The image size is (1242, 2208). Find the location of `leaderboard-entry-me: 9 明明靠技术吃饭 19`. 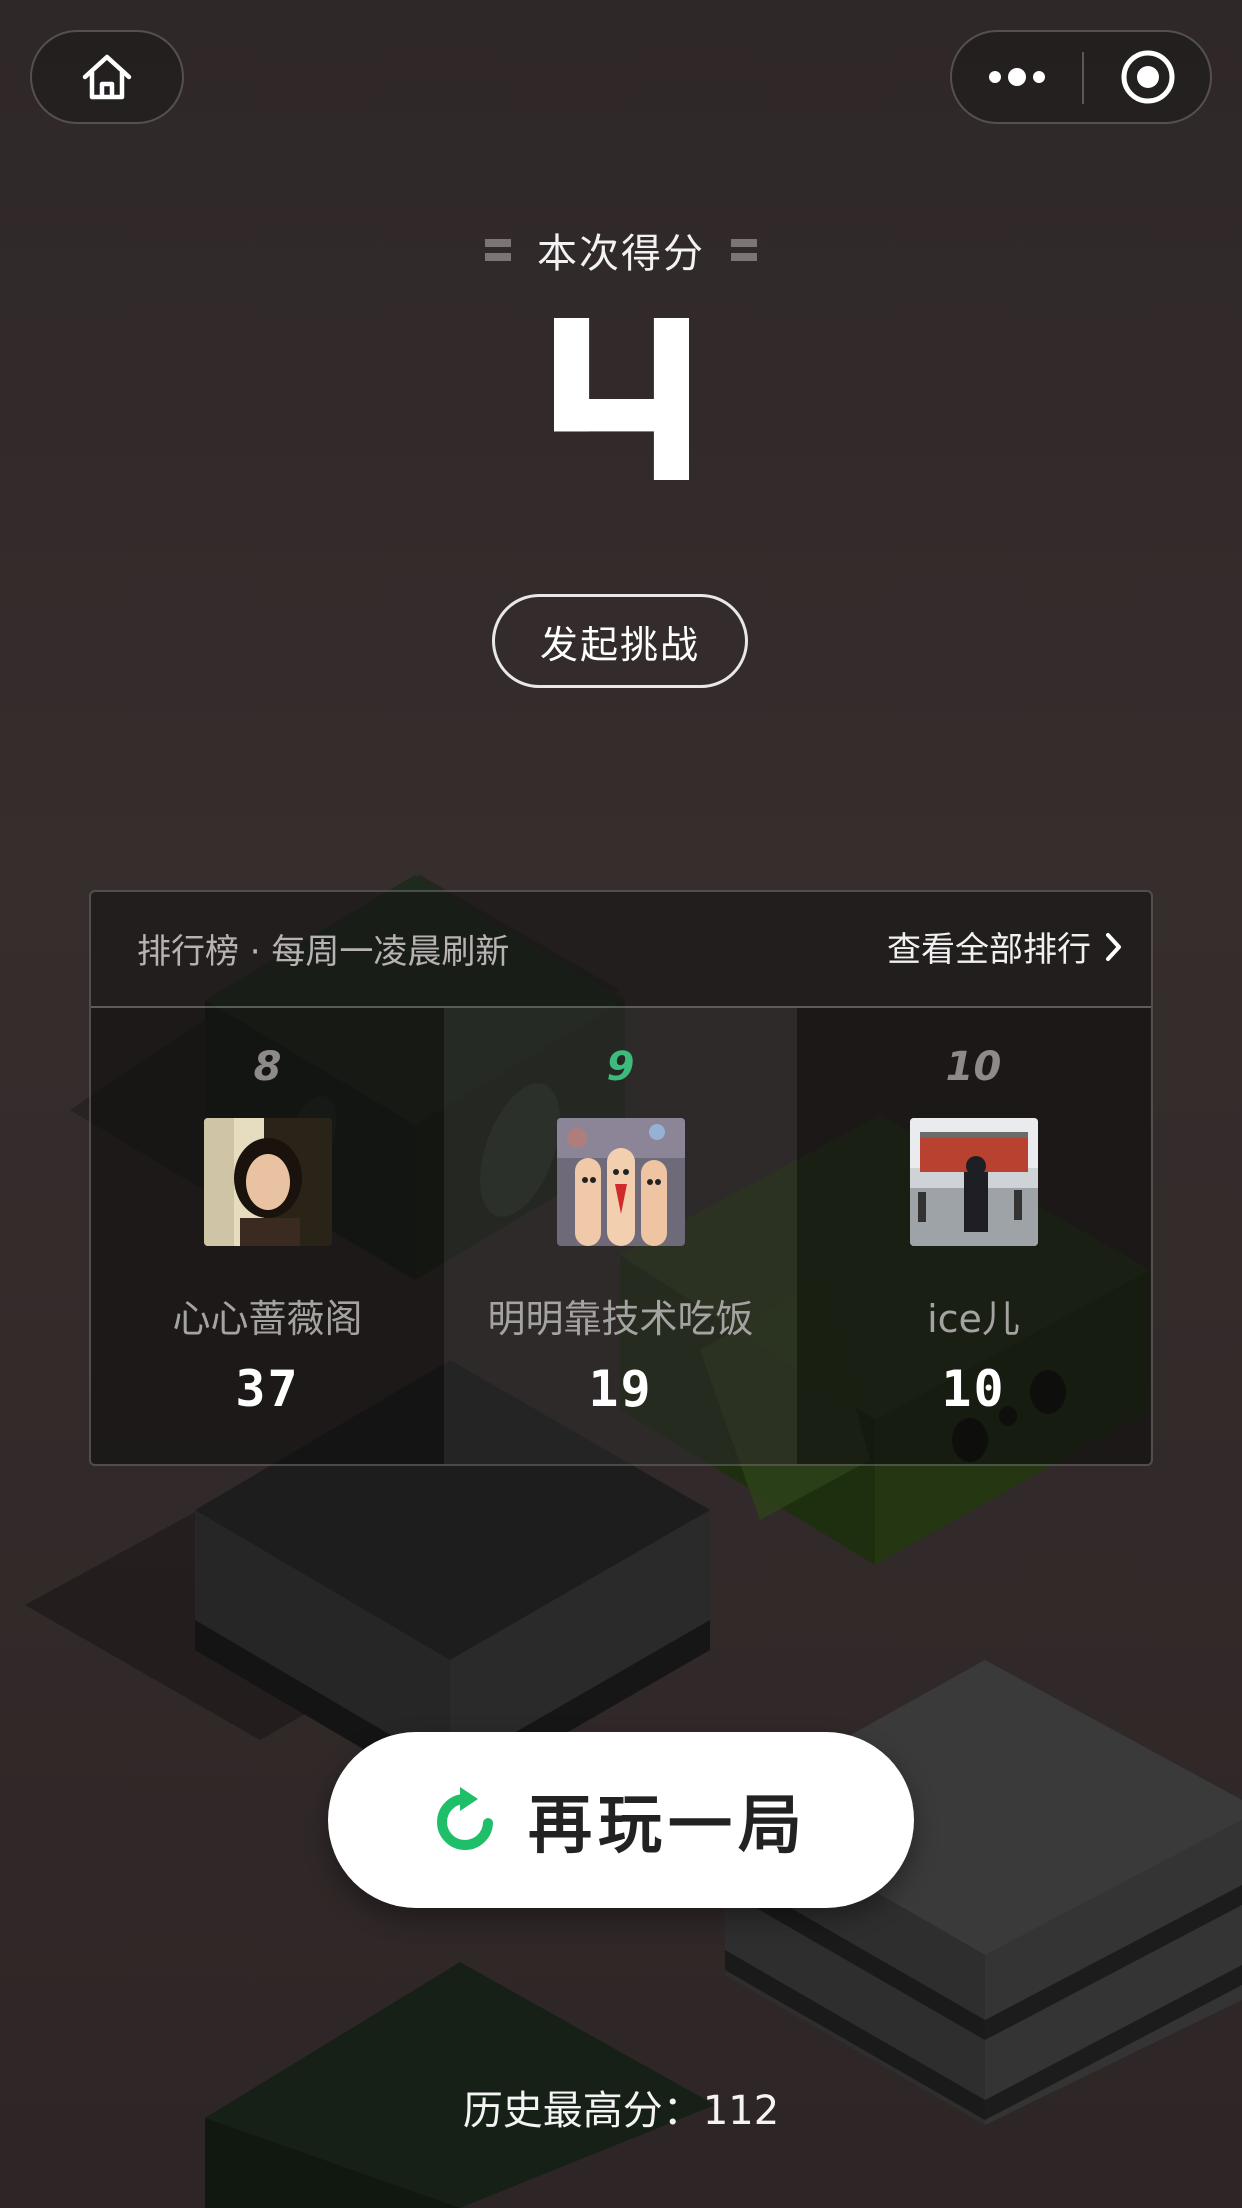

leaderboard-entry-me: 9 明明靠技术吃饭 19 is located at coordinates (620, 1236).